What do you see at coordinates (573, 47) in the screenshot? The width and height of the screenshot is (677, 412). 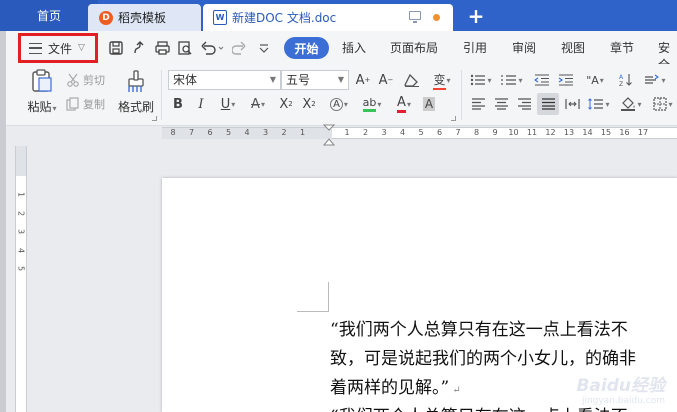 I see `menu-view: 视图` at bounding box center [573, 47].